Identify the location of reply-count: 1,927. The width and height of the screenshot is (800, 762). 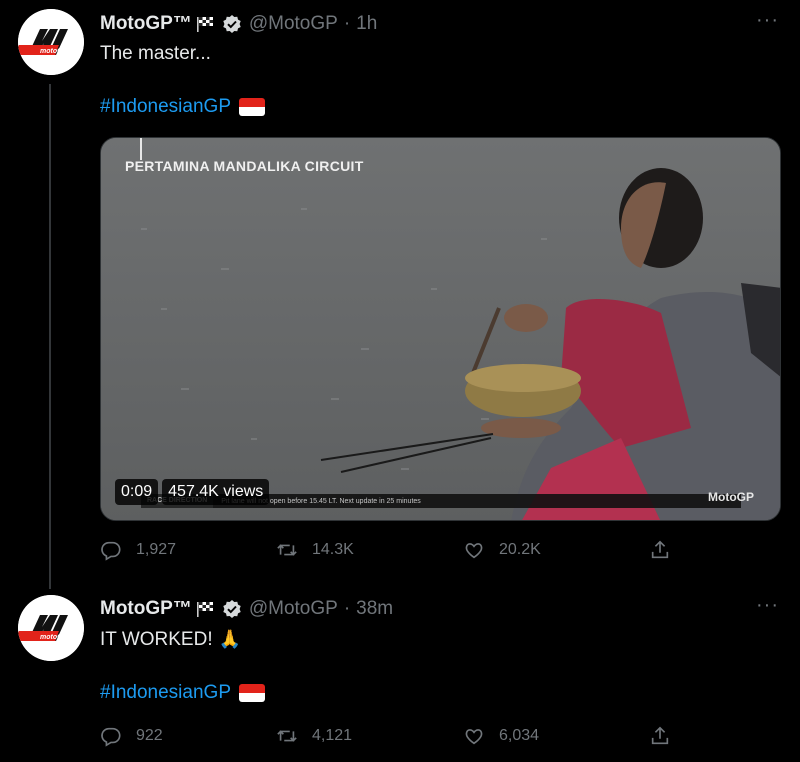
(156, 549).